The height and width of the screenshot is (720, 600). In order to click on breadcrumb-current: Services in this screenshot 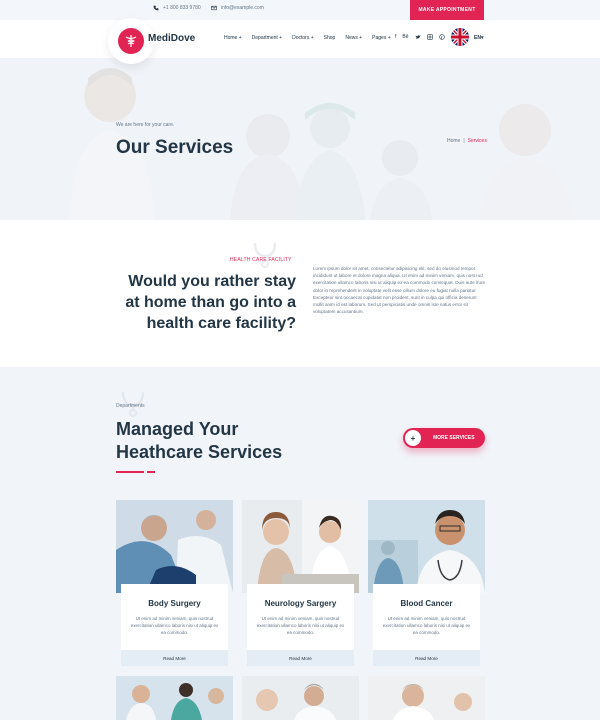, I will do `click(477, 141)`.